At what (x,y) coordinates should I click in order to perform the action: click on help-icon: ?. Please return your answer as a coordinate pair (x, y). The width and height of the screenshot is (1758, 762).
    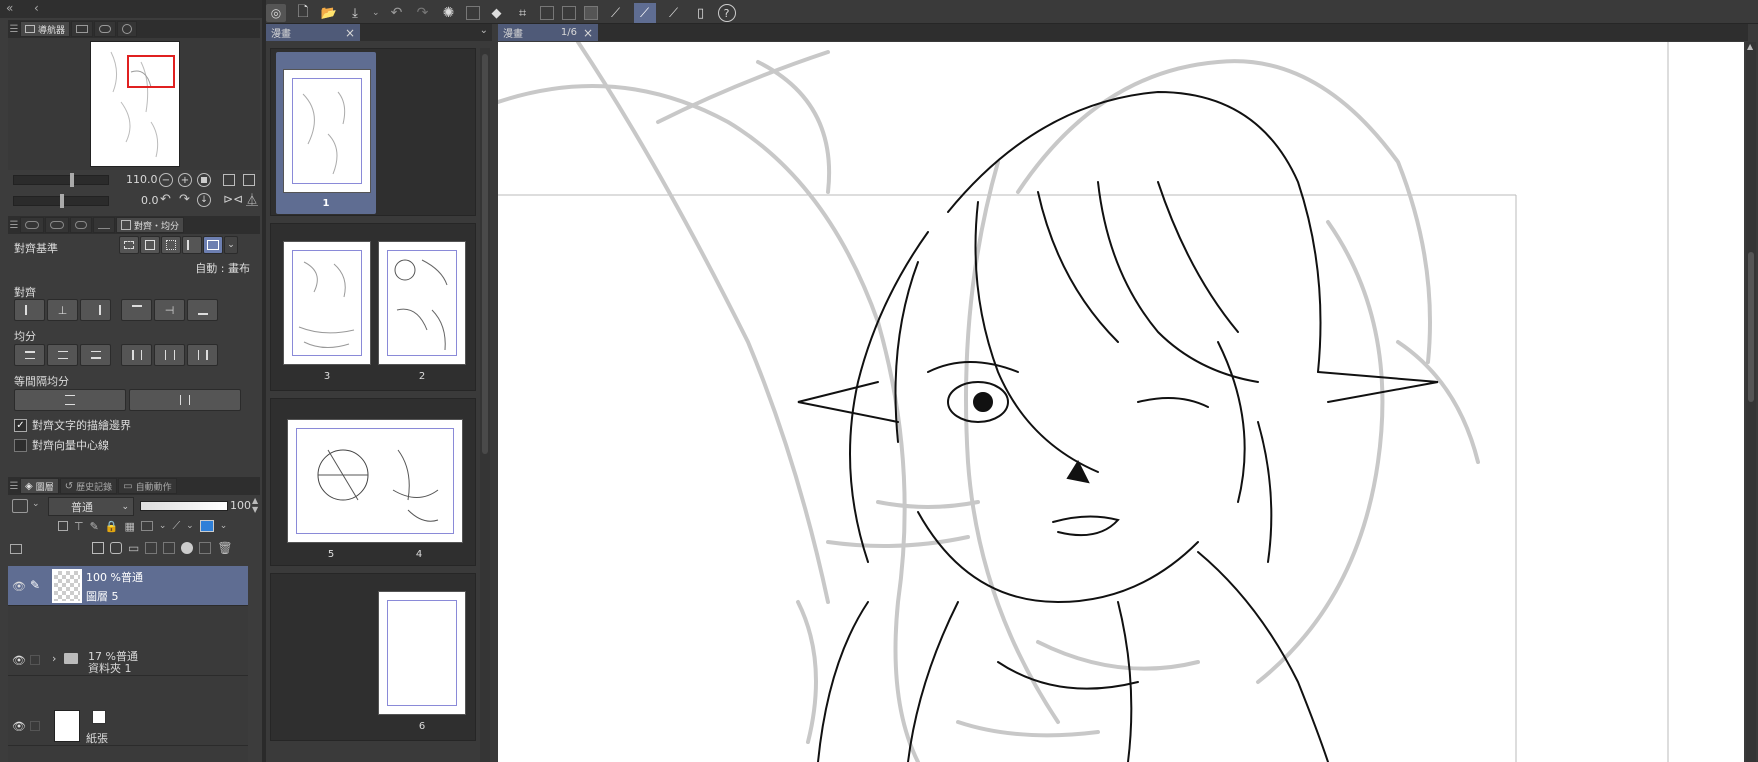
    Looking at the image, I should click on (726, 13).